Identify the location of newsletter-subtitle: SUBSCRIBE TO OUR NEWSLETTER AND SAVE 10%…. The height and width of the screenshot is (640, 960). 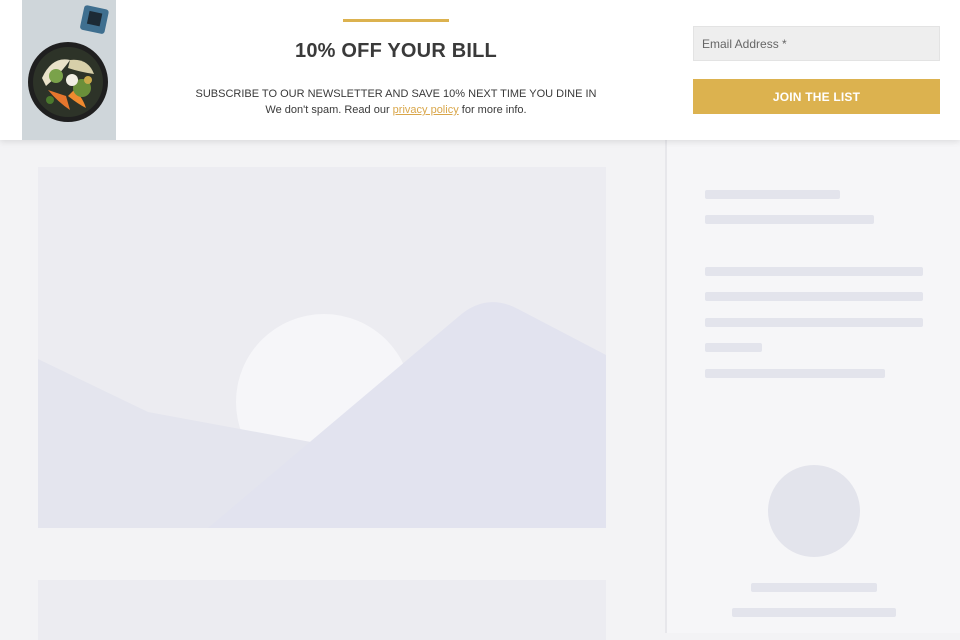
(396, 94).